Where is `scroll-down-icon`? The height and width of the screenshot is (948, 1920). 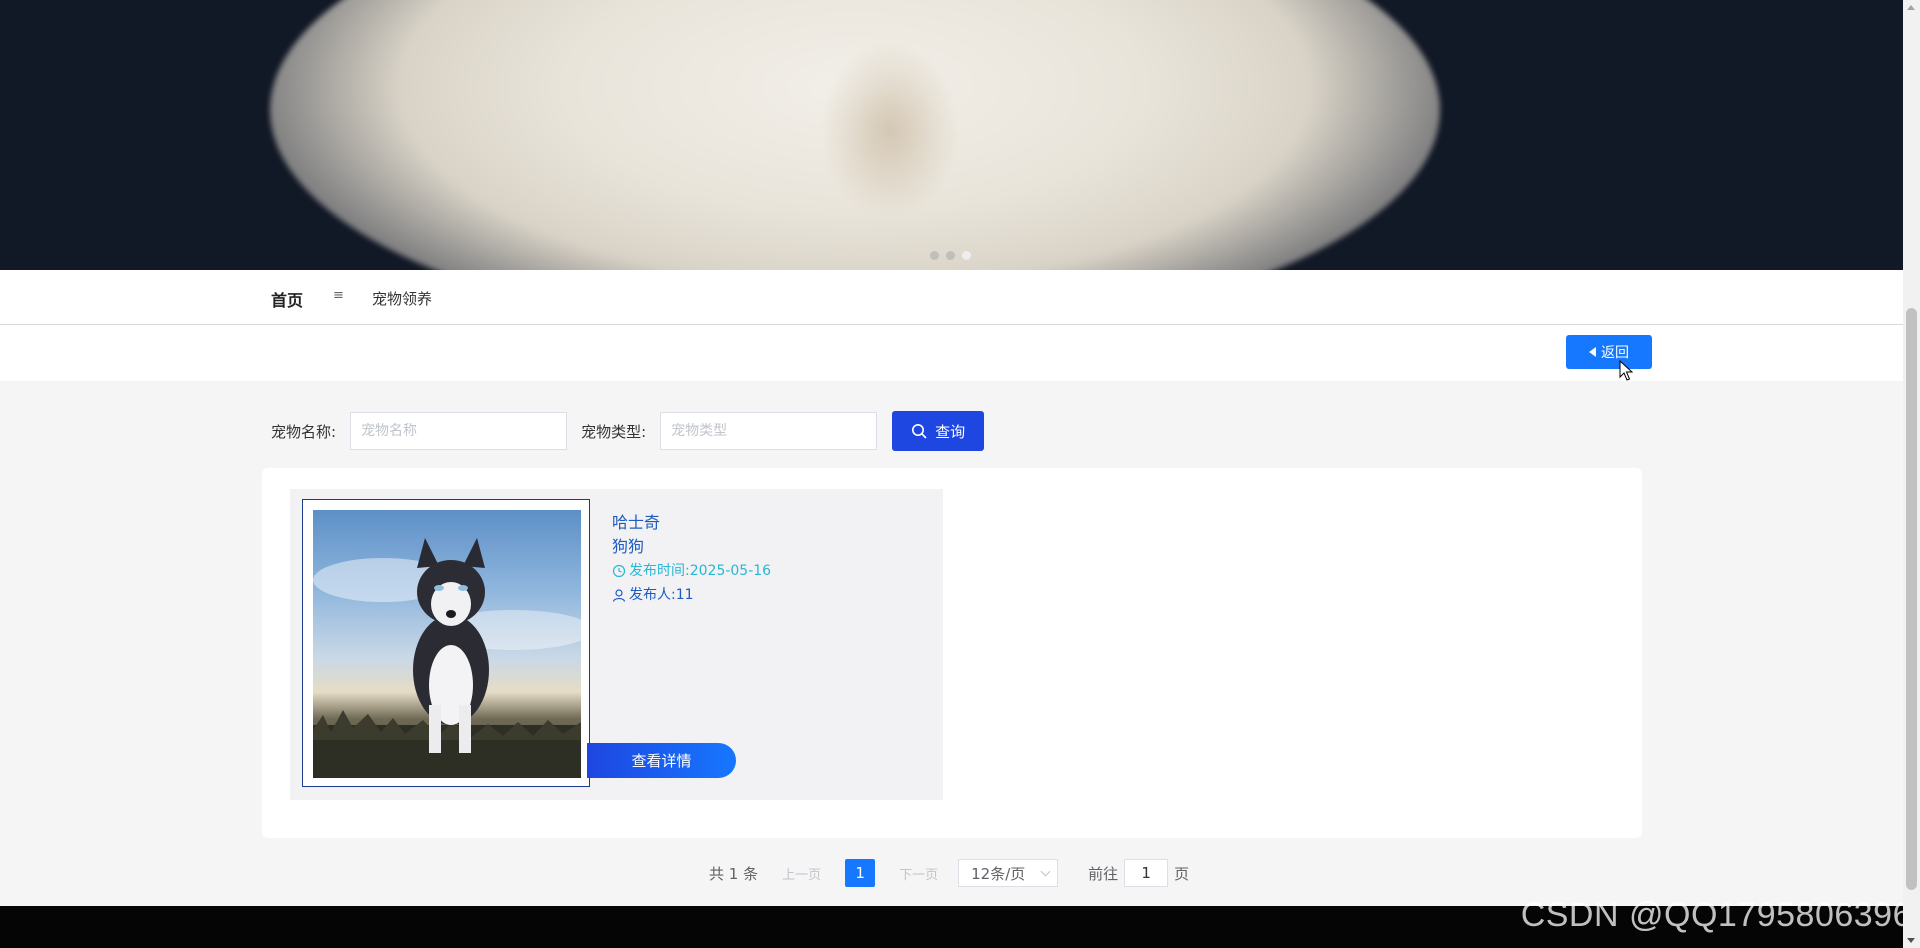 scroll-down-icon is located at coordinates (1911, 940).